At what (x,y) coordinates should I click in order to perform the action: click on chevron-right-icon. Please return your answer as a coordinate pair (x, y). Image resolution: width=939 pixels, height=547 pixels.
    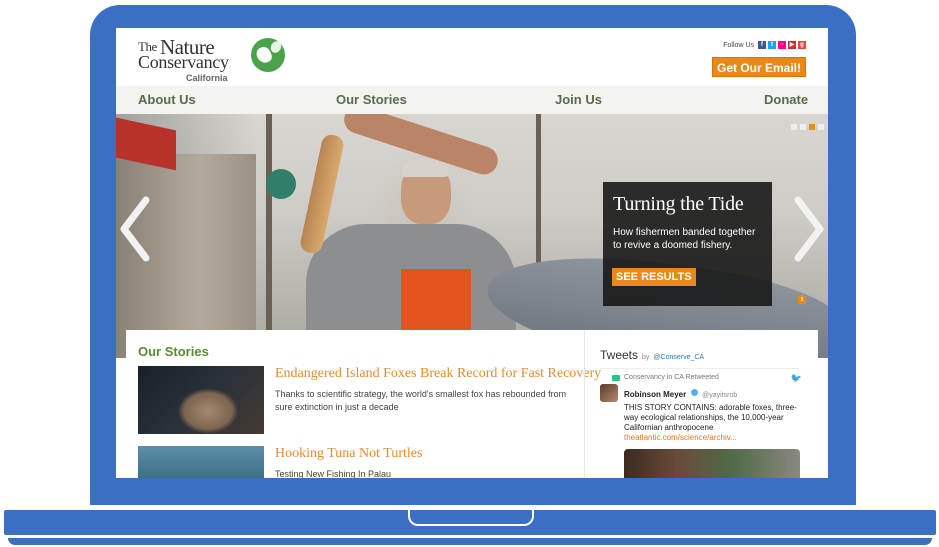
    Looking at the image, I should click on (809, 229).